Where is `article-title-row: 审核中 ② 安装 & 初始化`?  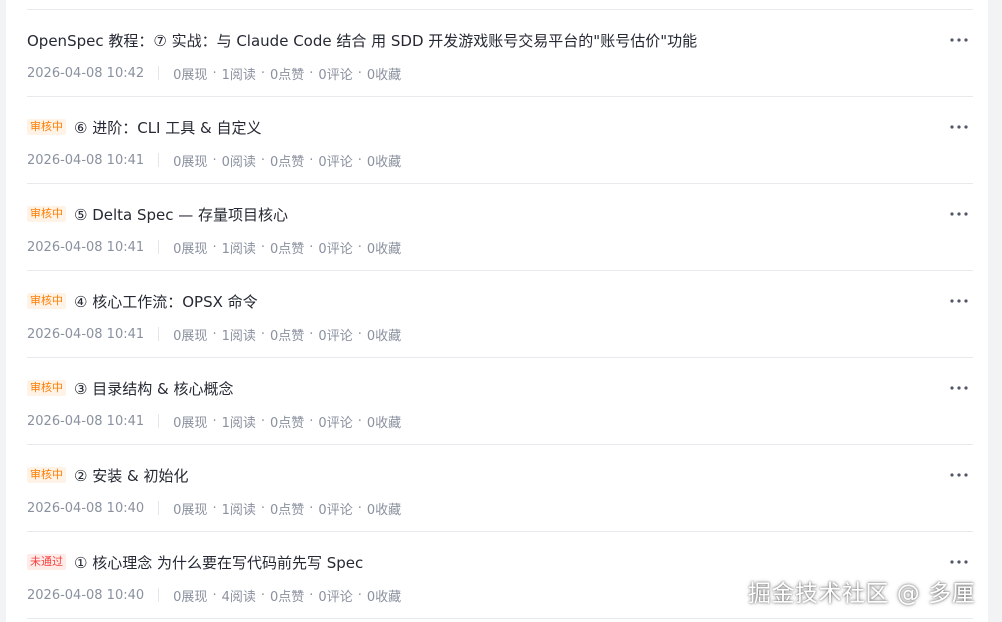 article-title-row: 审核中 ② 安装 & 初始化 is located at coordinates (107, 475).